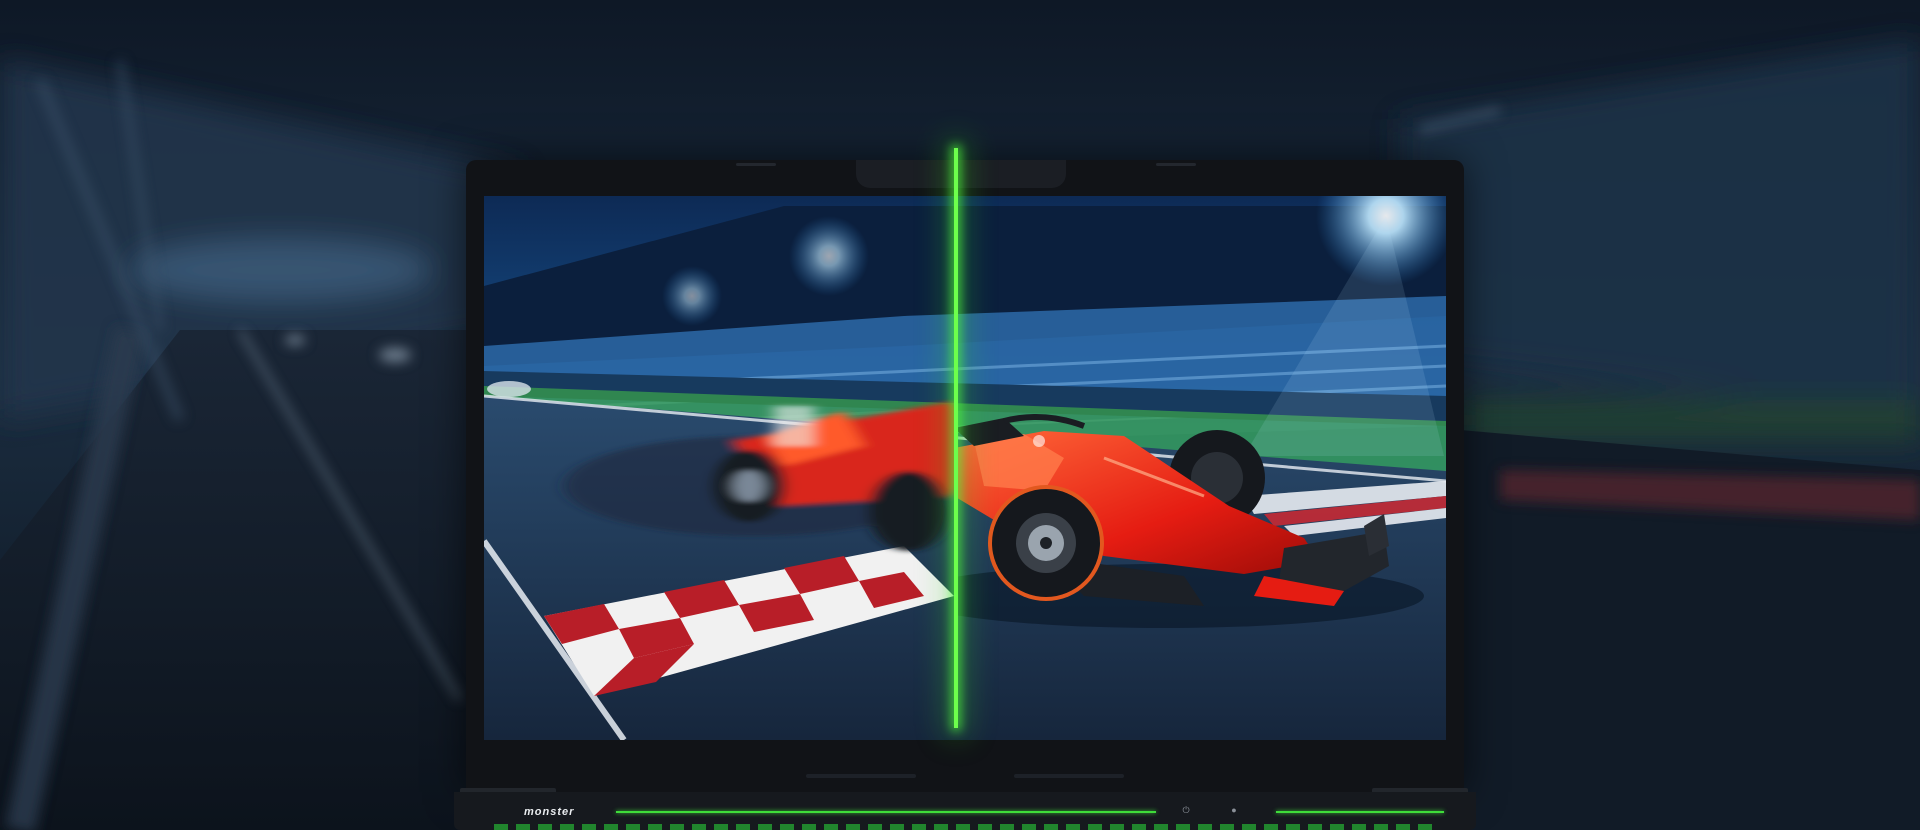 This screenshot has width=1920, height=830. Describe the element at coordinates (956, 438) in the screenshot. I see `comparison-divider` at that location.